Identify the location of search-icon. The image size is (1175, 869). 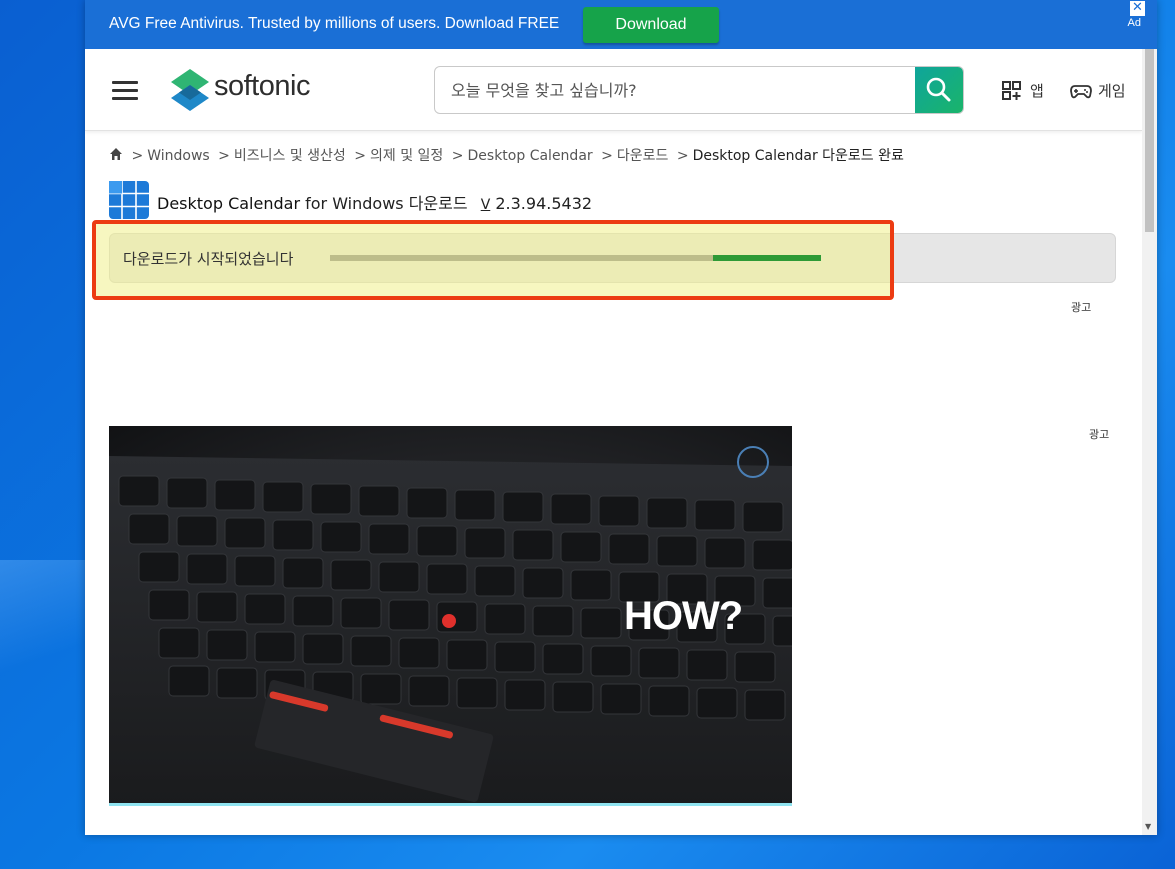
(938, 89).